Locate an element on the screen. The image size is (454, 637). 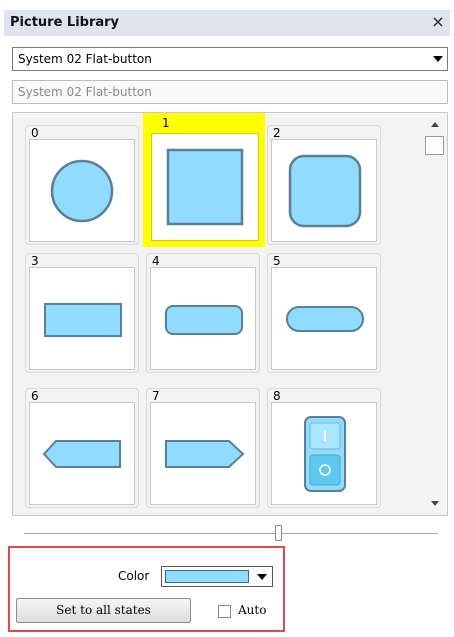
picture-item-2: 2 is located at coordinates (324, 185).